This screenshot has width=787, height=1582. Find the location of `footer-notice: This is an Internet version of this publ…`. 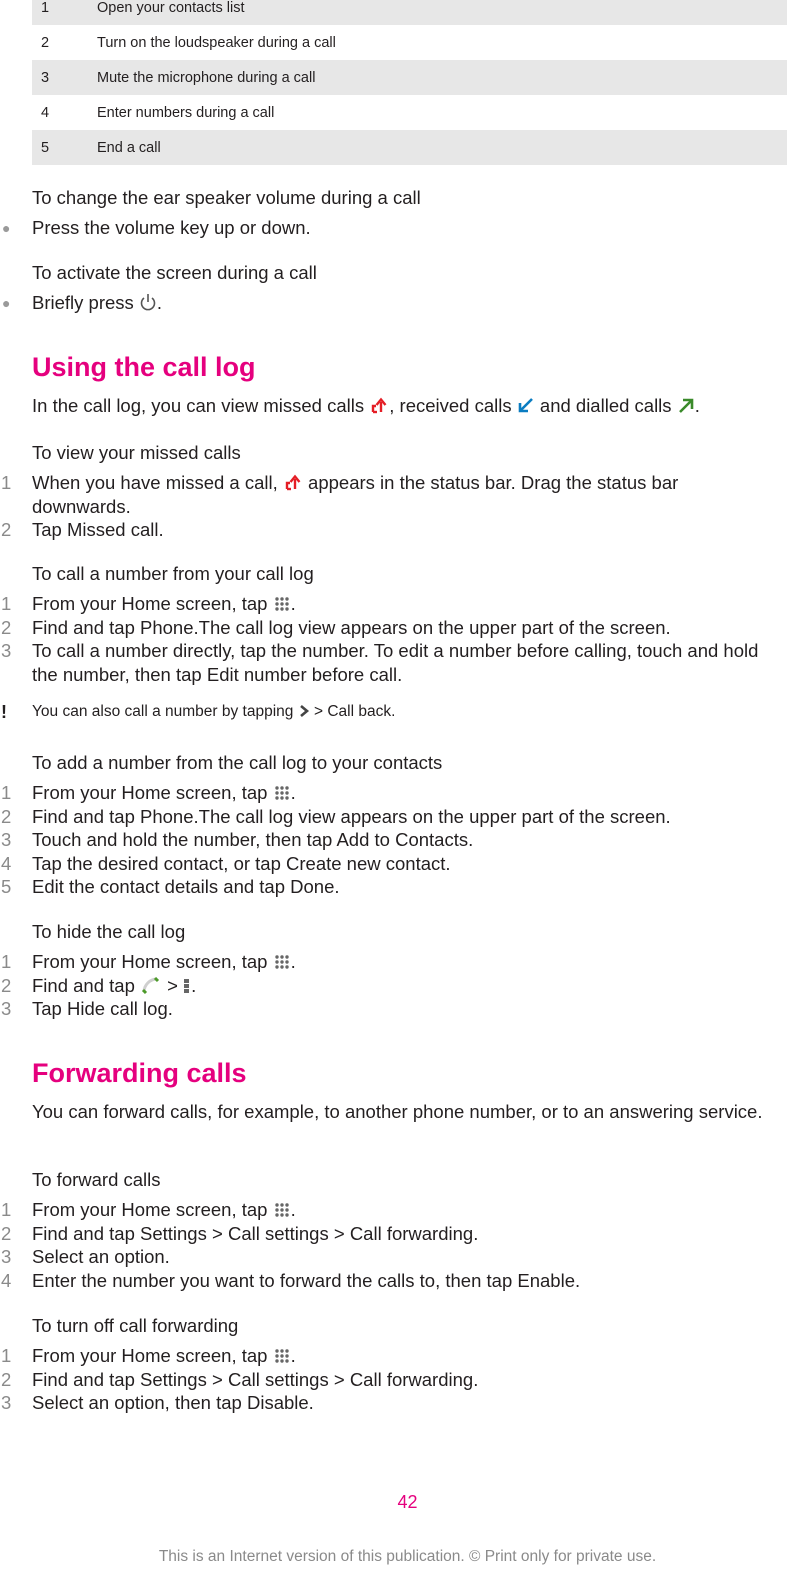

footer-notice: This is an Internet version of this publ… is located at coordinates (407, 1556).